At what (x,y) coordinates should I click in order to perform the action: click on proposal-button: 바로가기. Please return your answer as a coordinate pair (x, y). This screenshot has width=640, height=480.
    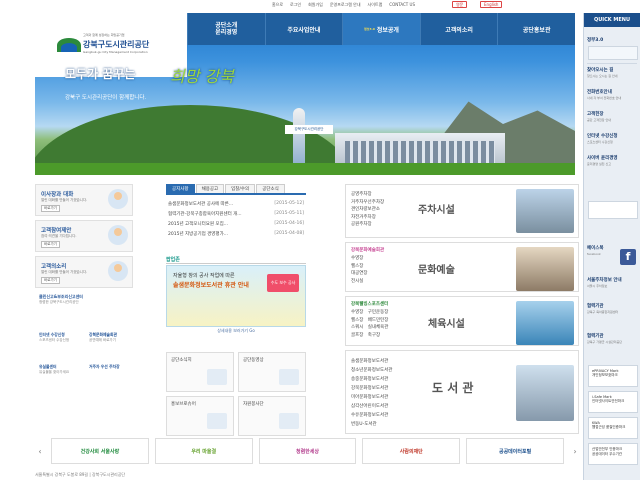
    Looking at the image, I should click on (50, 244).